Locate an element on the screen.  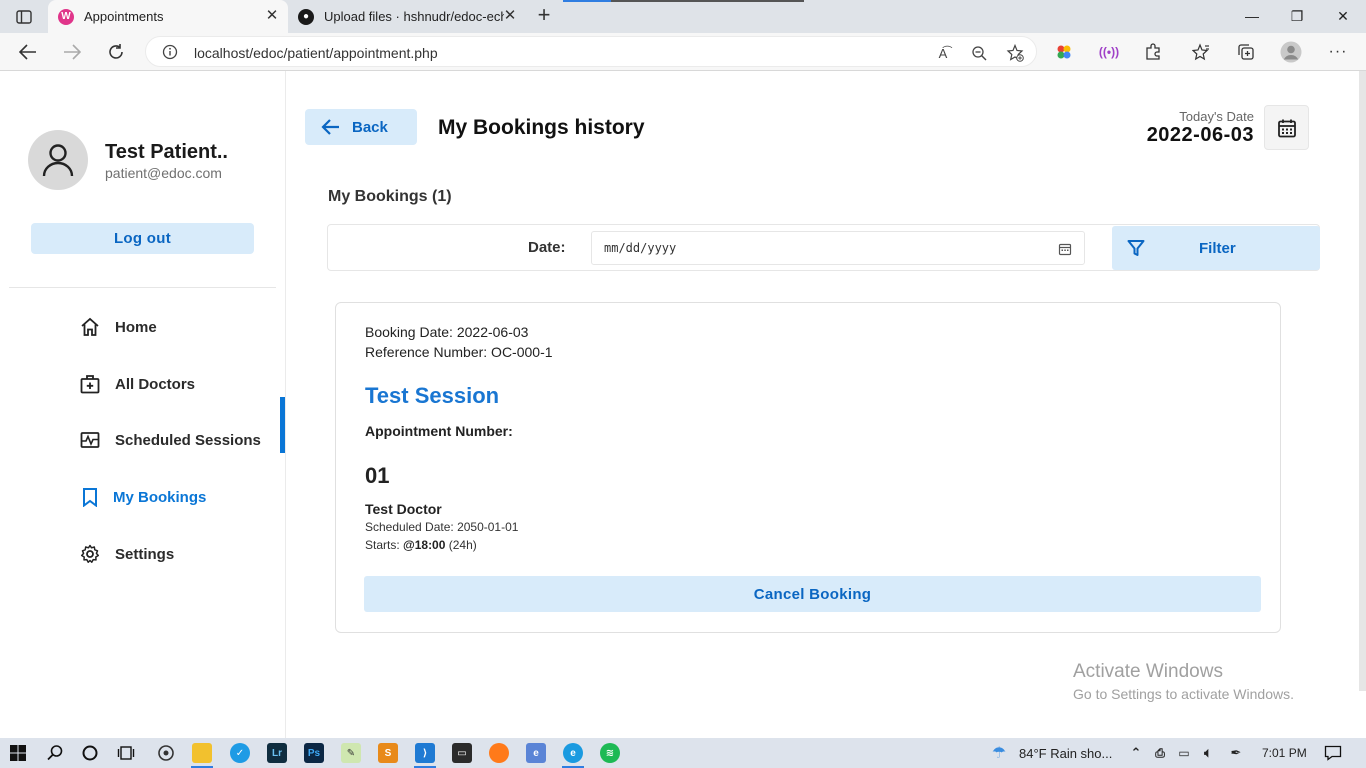
booking-date: Booking Date: 2022-06-03 is located at coordinates (447, 332).